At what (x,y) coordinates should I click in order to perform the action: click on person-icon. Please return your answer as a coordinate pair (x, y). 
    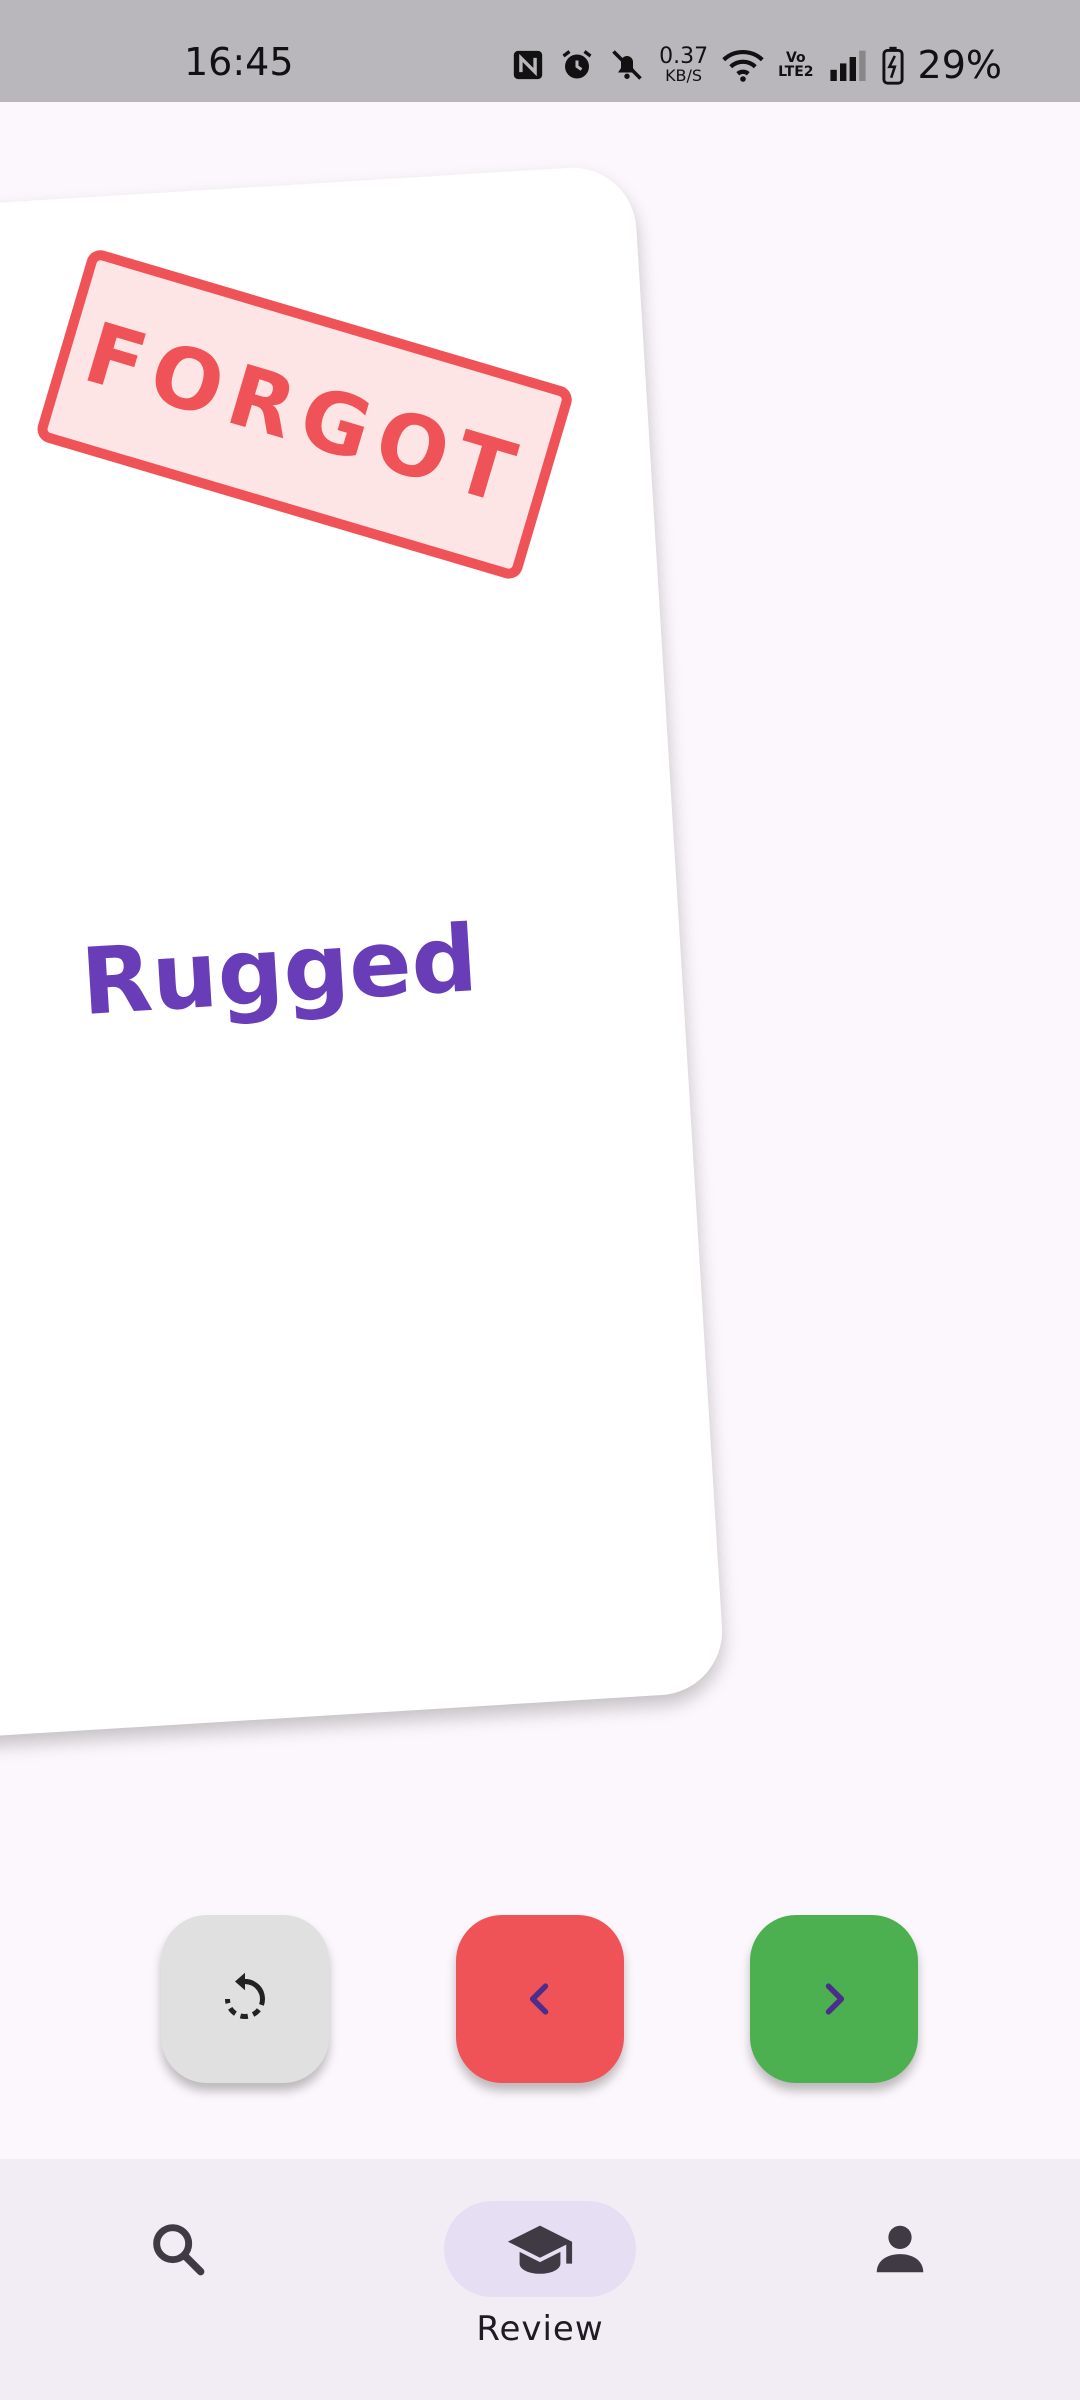
    Looking at the image, I should click on (900, 2249).